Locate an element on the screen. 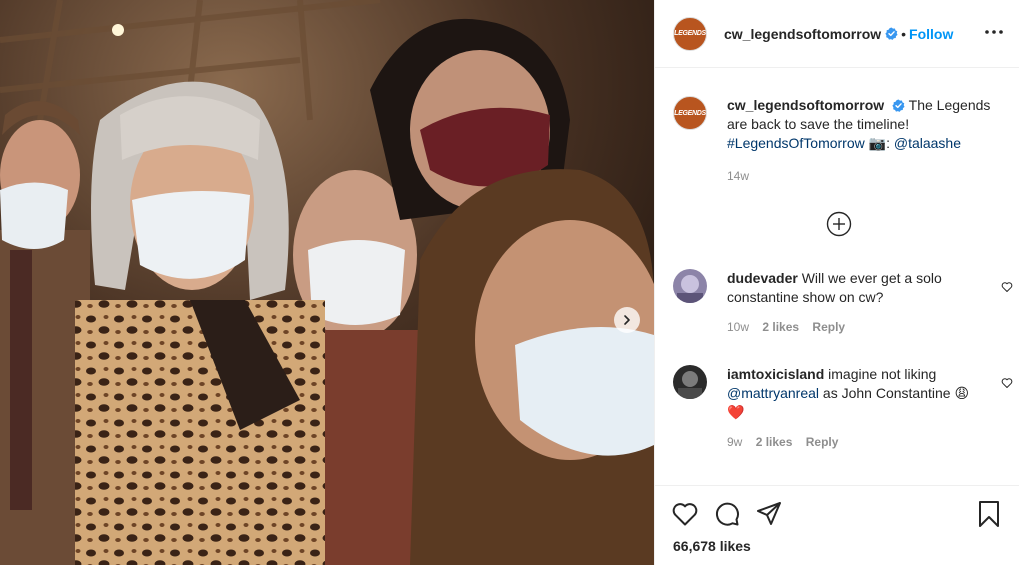  caption-avatar: LEGENDS is located at coordinates (690, 113).